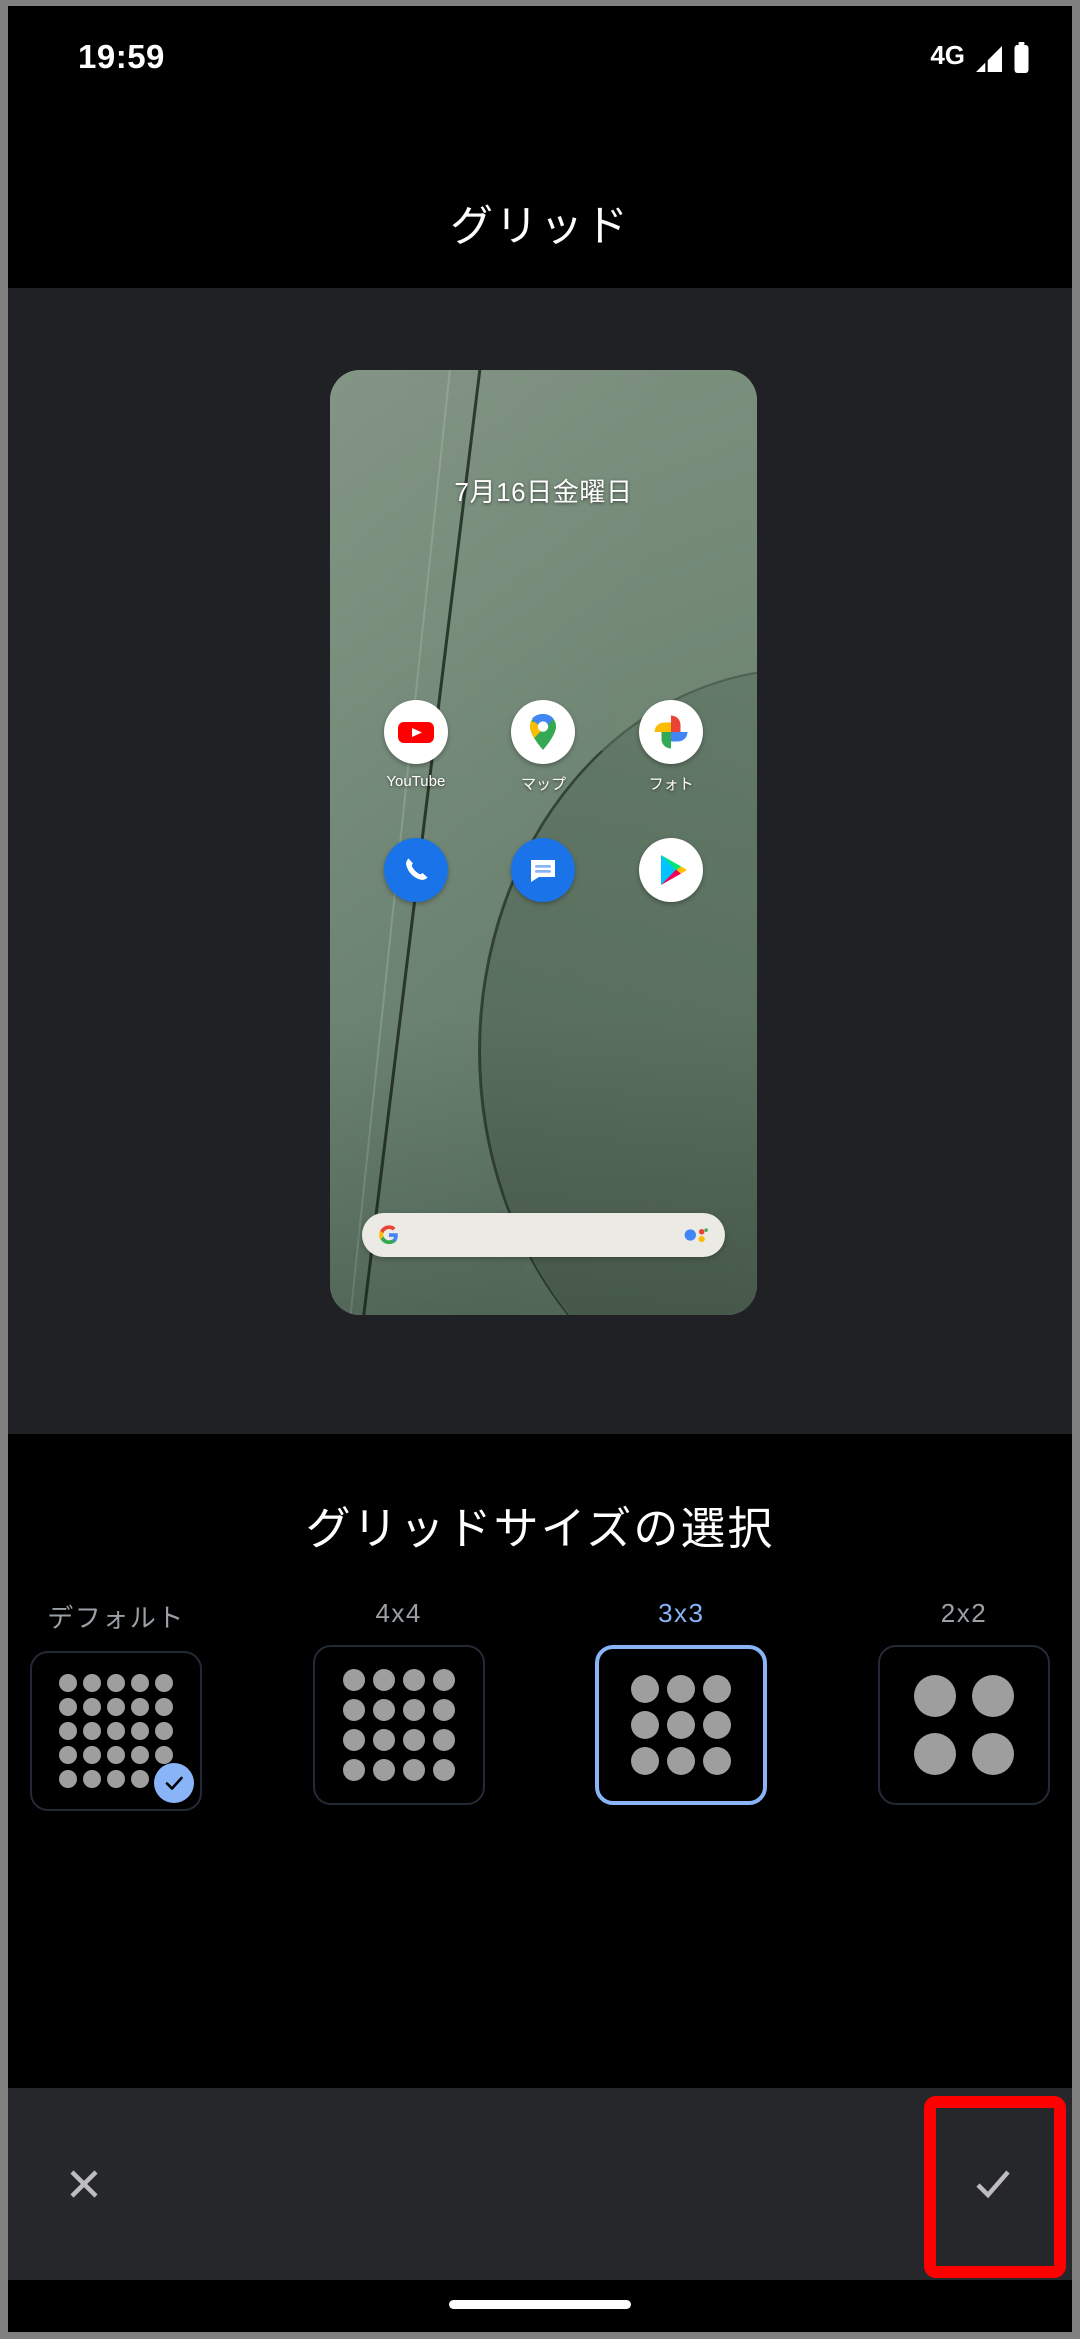  I want to click on applied-check-badge, so click(174, 1783).